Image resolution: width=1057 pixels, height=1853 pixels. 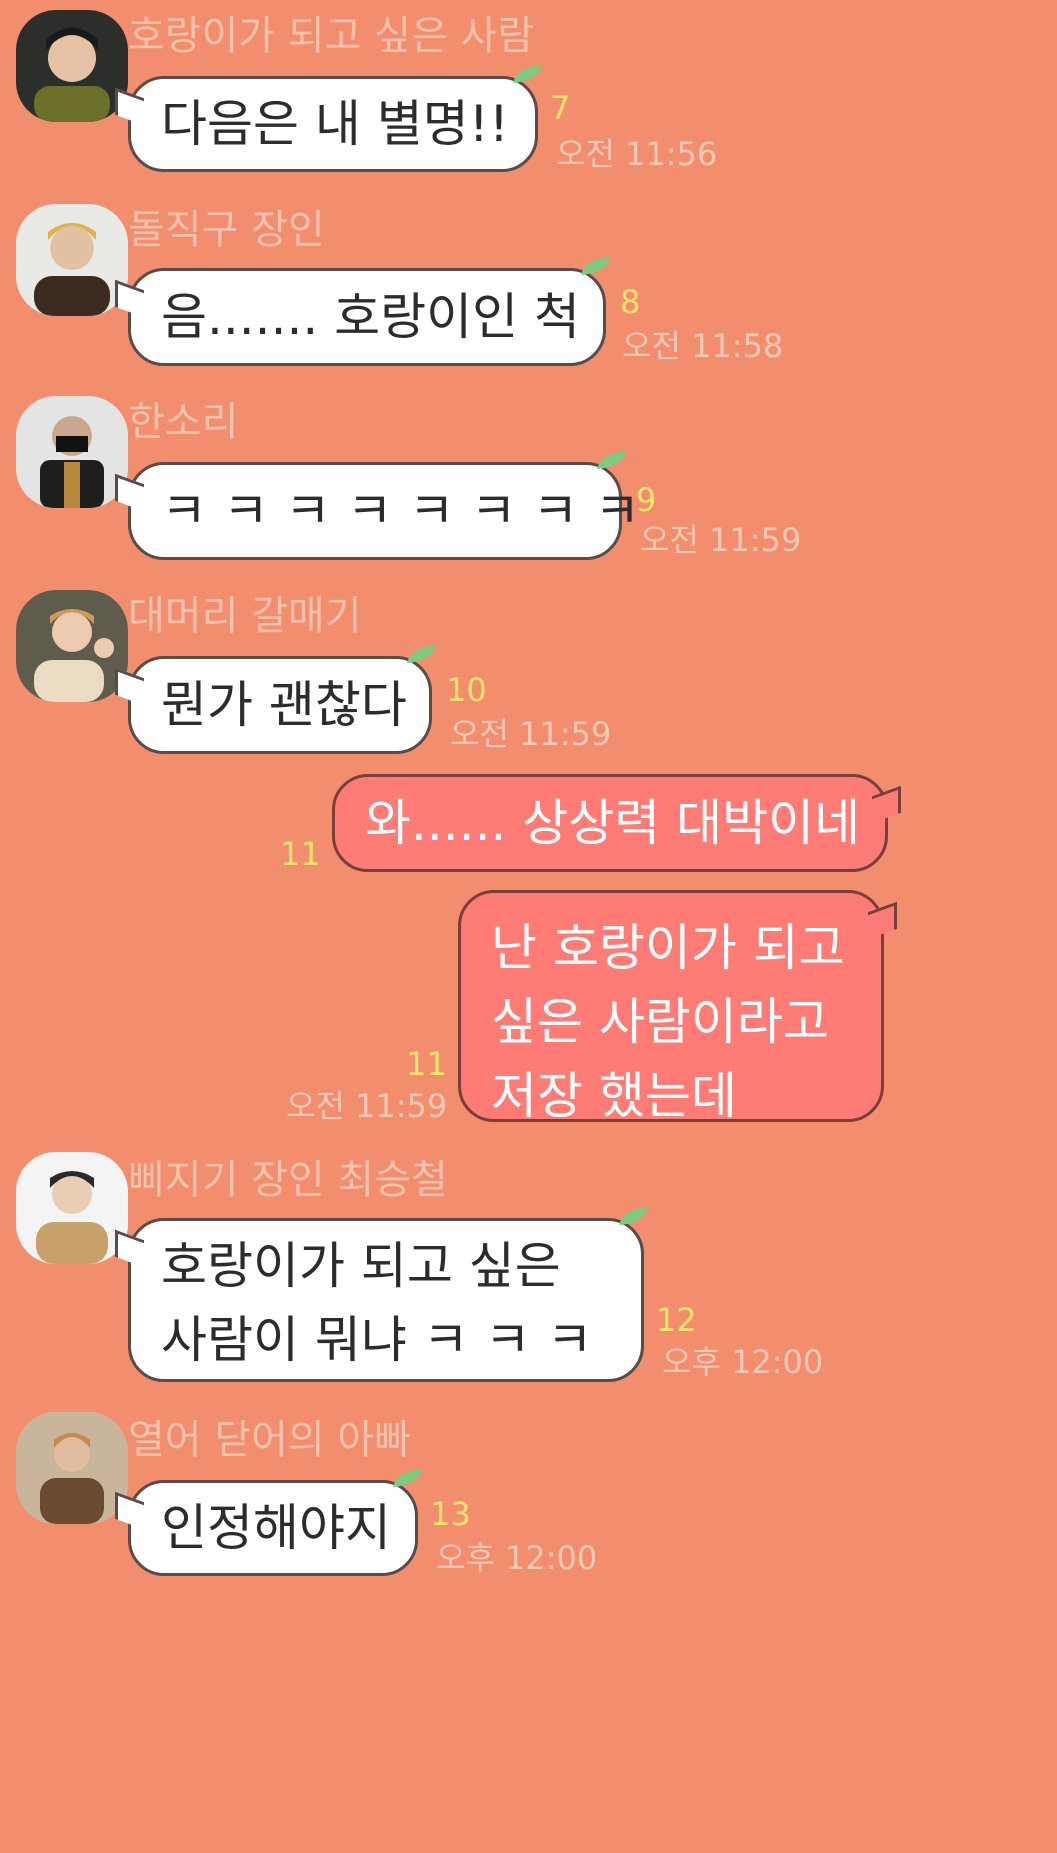 I want to click on message-text-line: 호랑이가 되고 싶은, so click(x=361, y=1266).